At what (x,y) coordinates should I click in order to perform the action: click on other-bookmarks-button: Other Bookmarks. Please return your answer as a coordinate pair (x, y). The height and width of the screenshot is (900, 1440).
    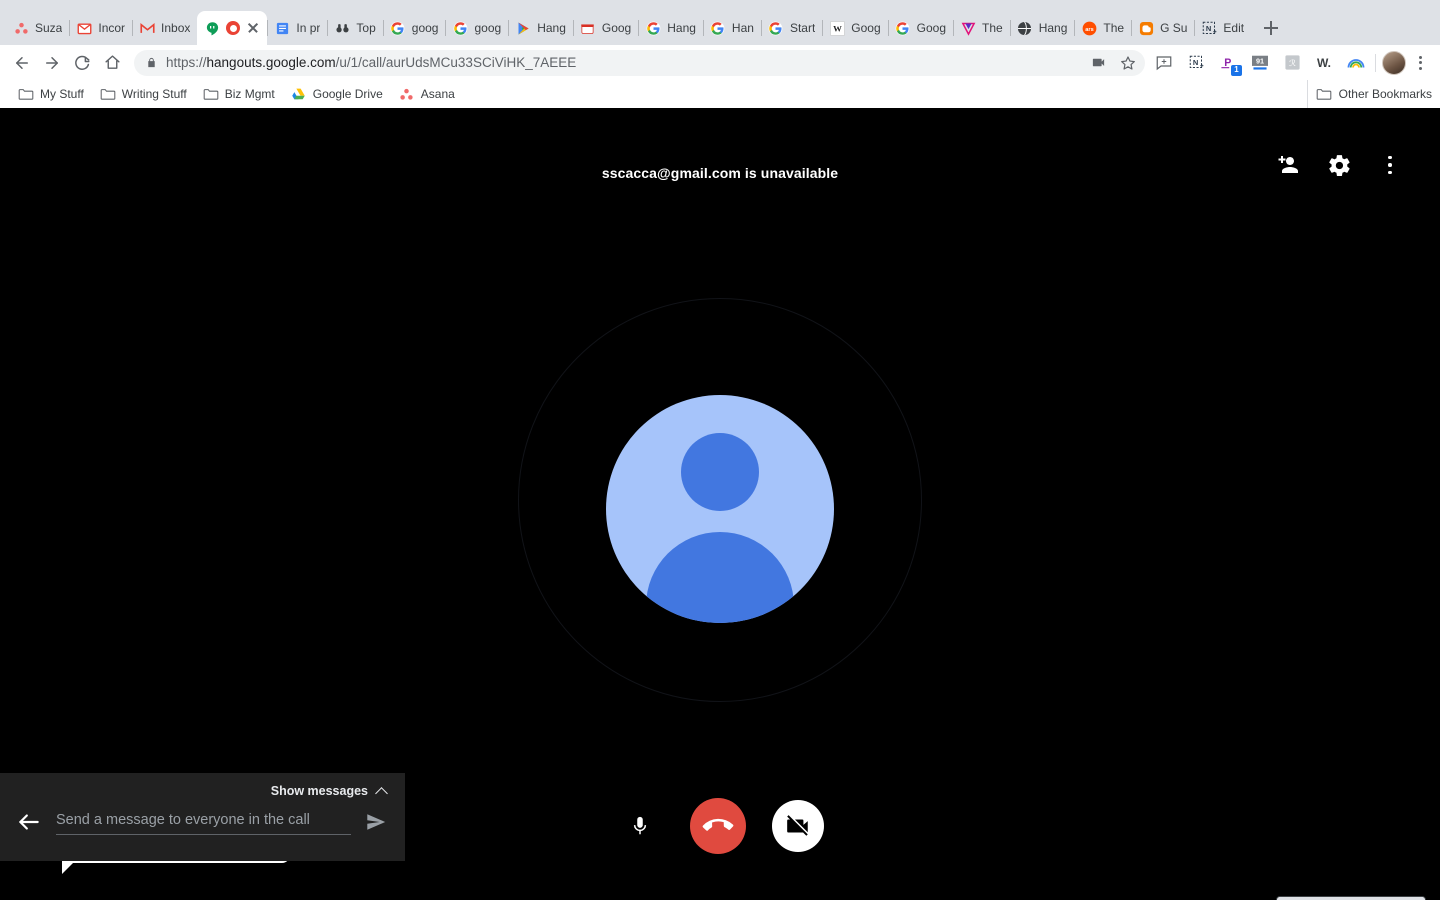
    Looking at the image, I should click on (1369, 94).